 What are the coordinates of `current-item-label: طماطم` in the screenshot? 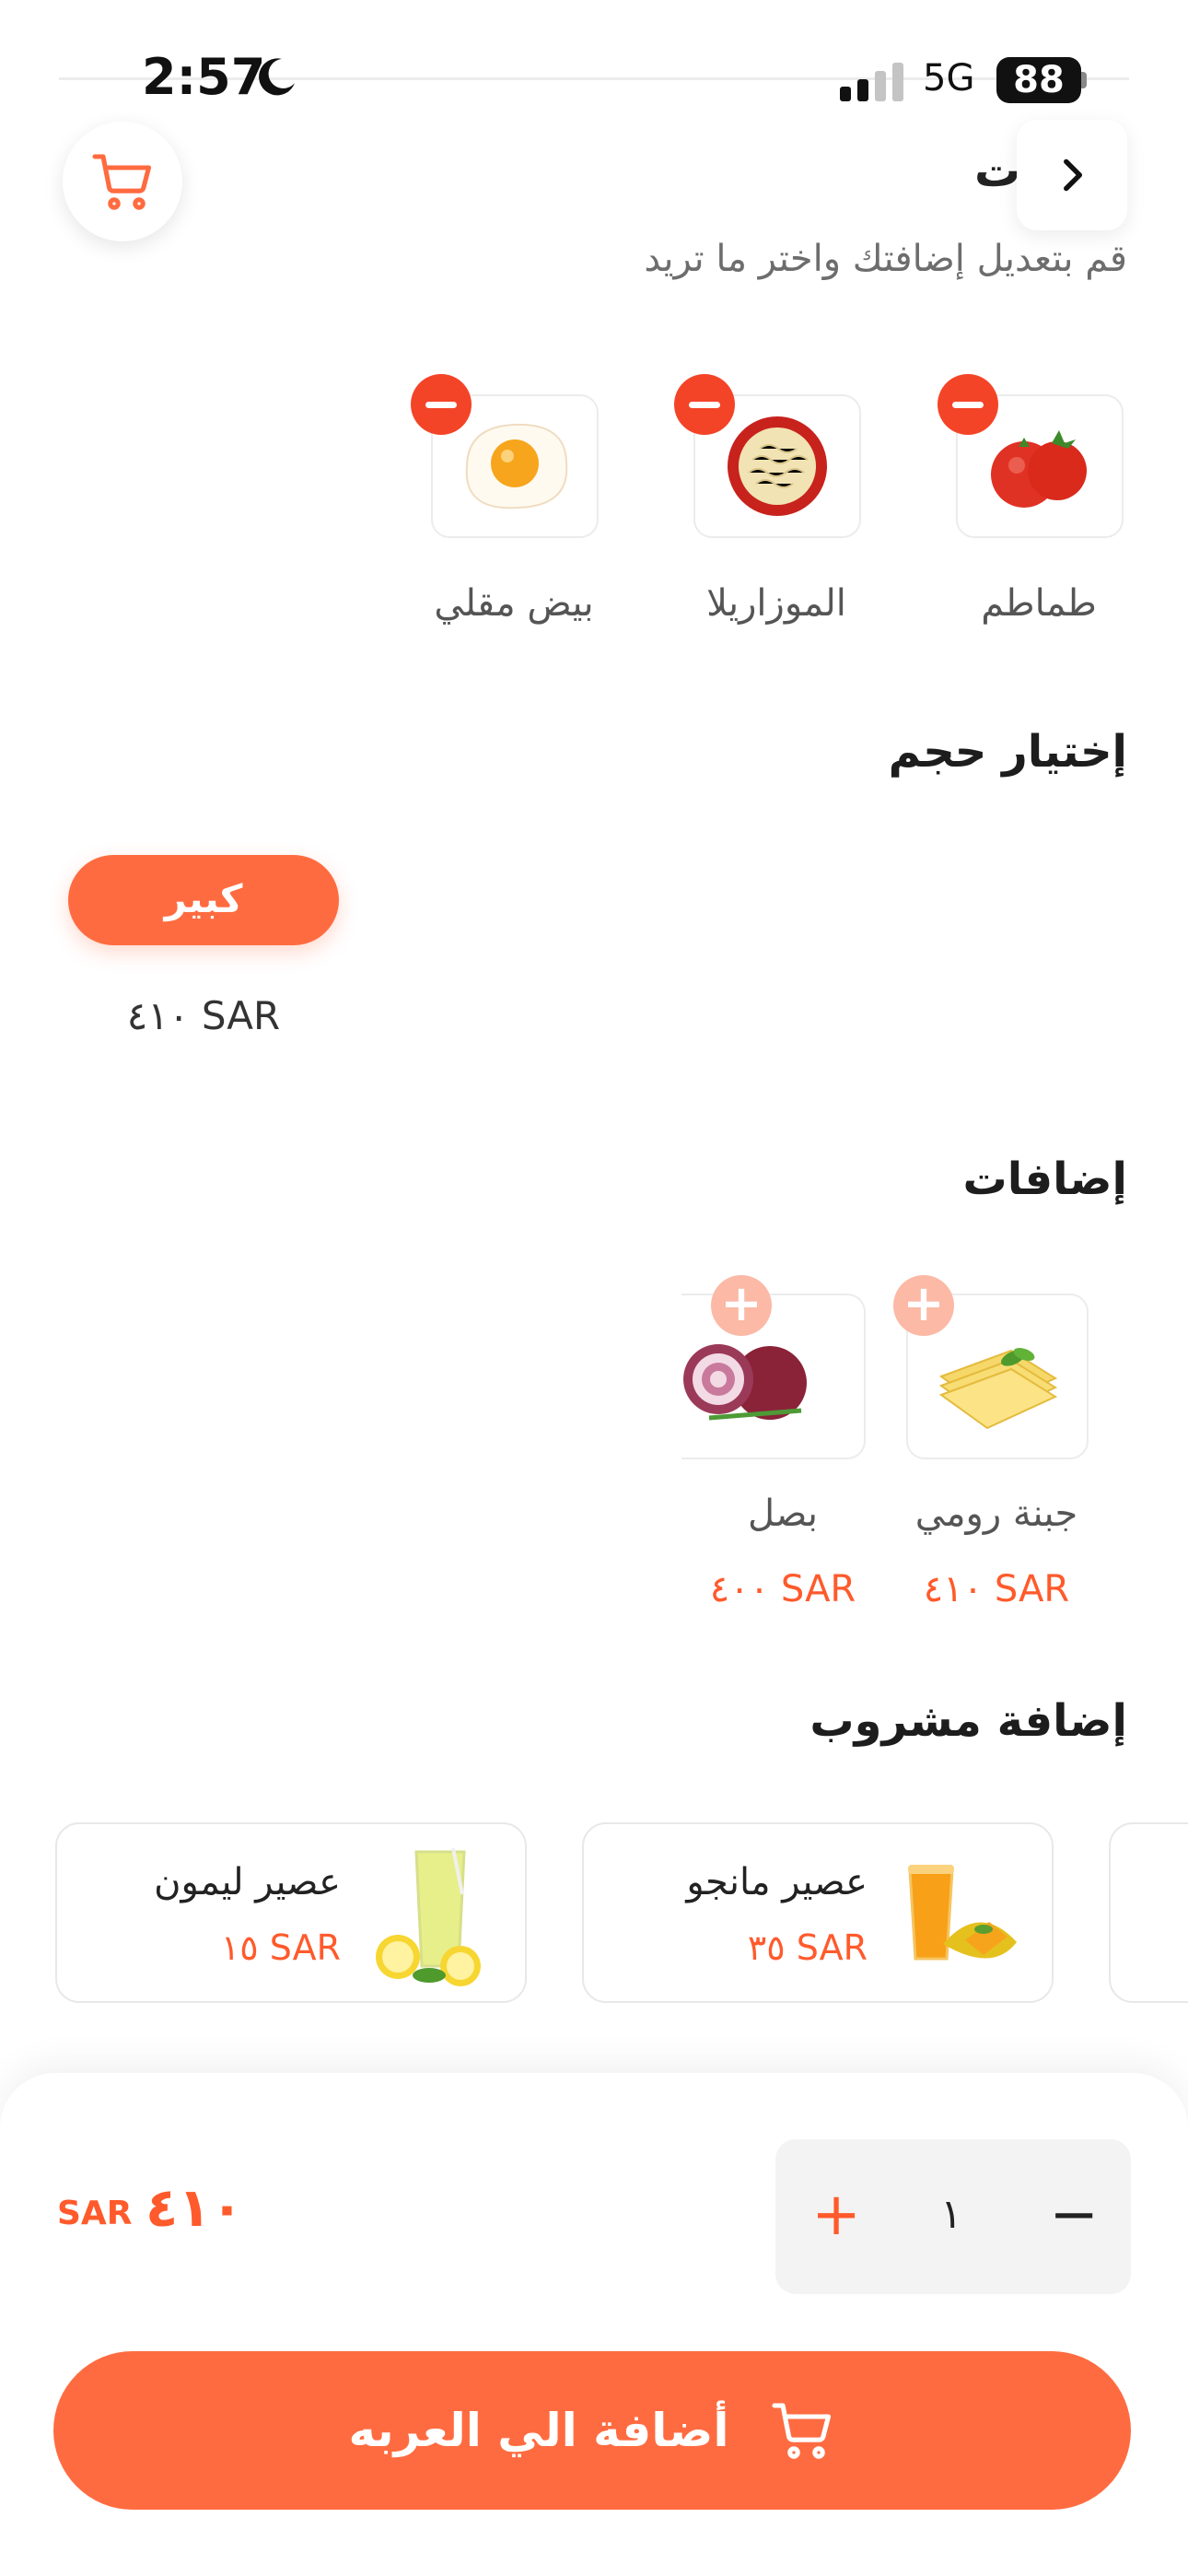 It's located at (1039, 603).